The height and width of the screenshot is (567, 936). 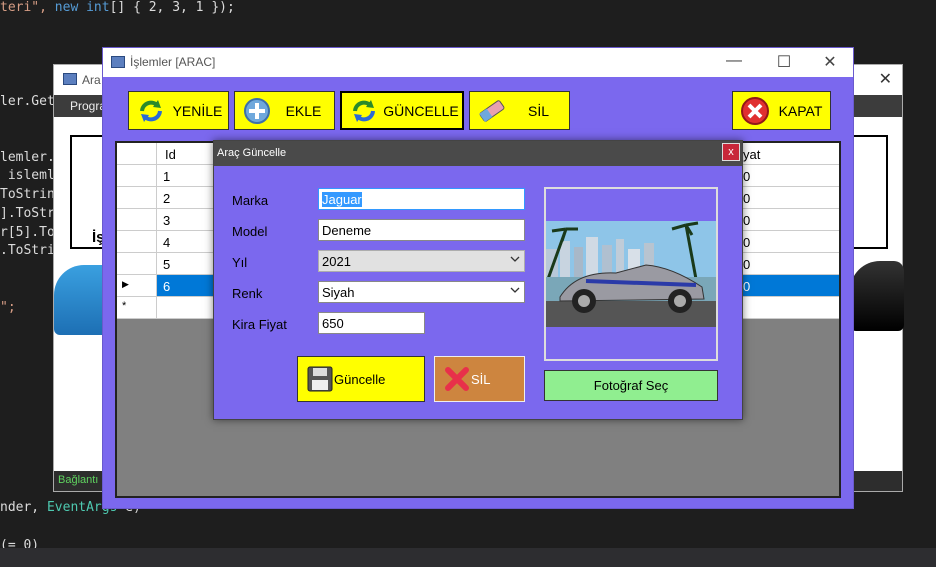 I want to click on code-token: ToStrin, so click(x=27, y=194).